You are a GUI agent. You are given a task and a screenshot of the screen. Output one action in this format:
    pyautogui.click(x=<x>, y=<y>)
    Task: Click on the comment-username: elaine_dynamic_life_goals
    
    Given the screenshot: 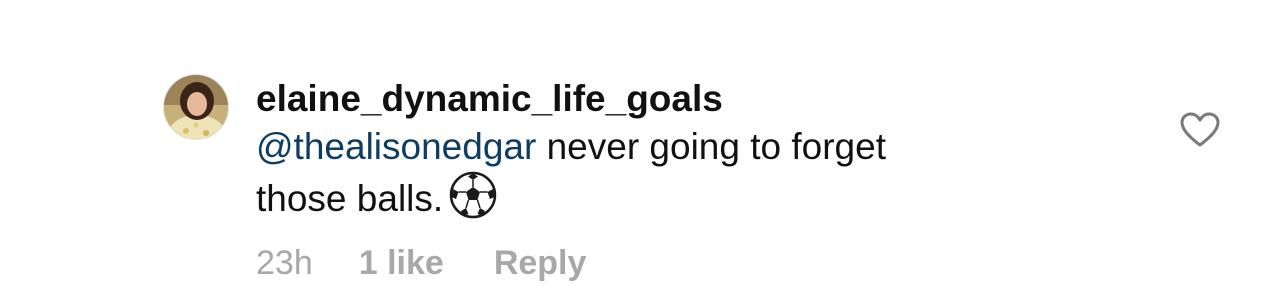 What is the action you would take?
    pyautogui.click(x=489, y=99)
    